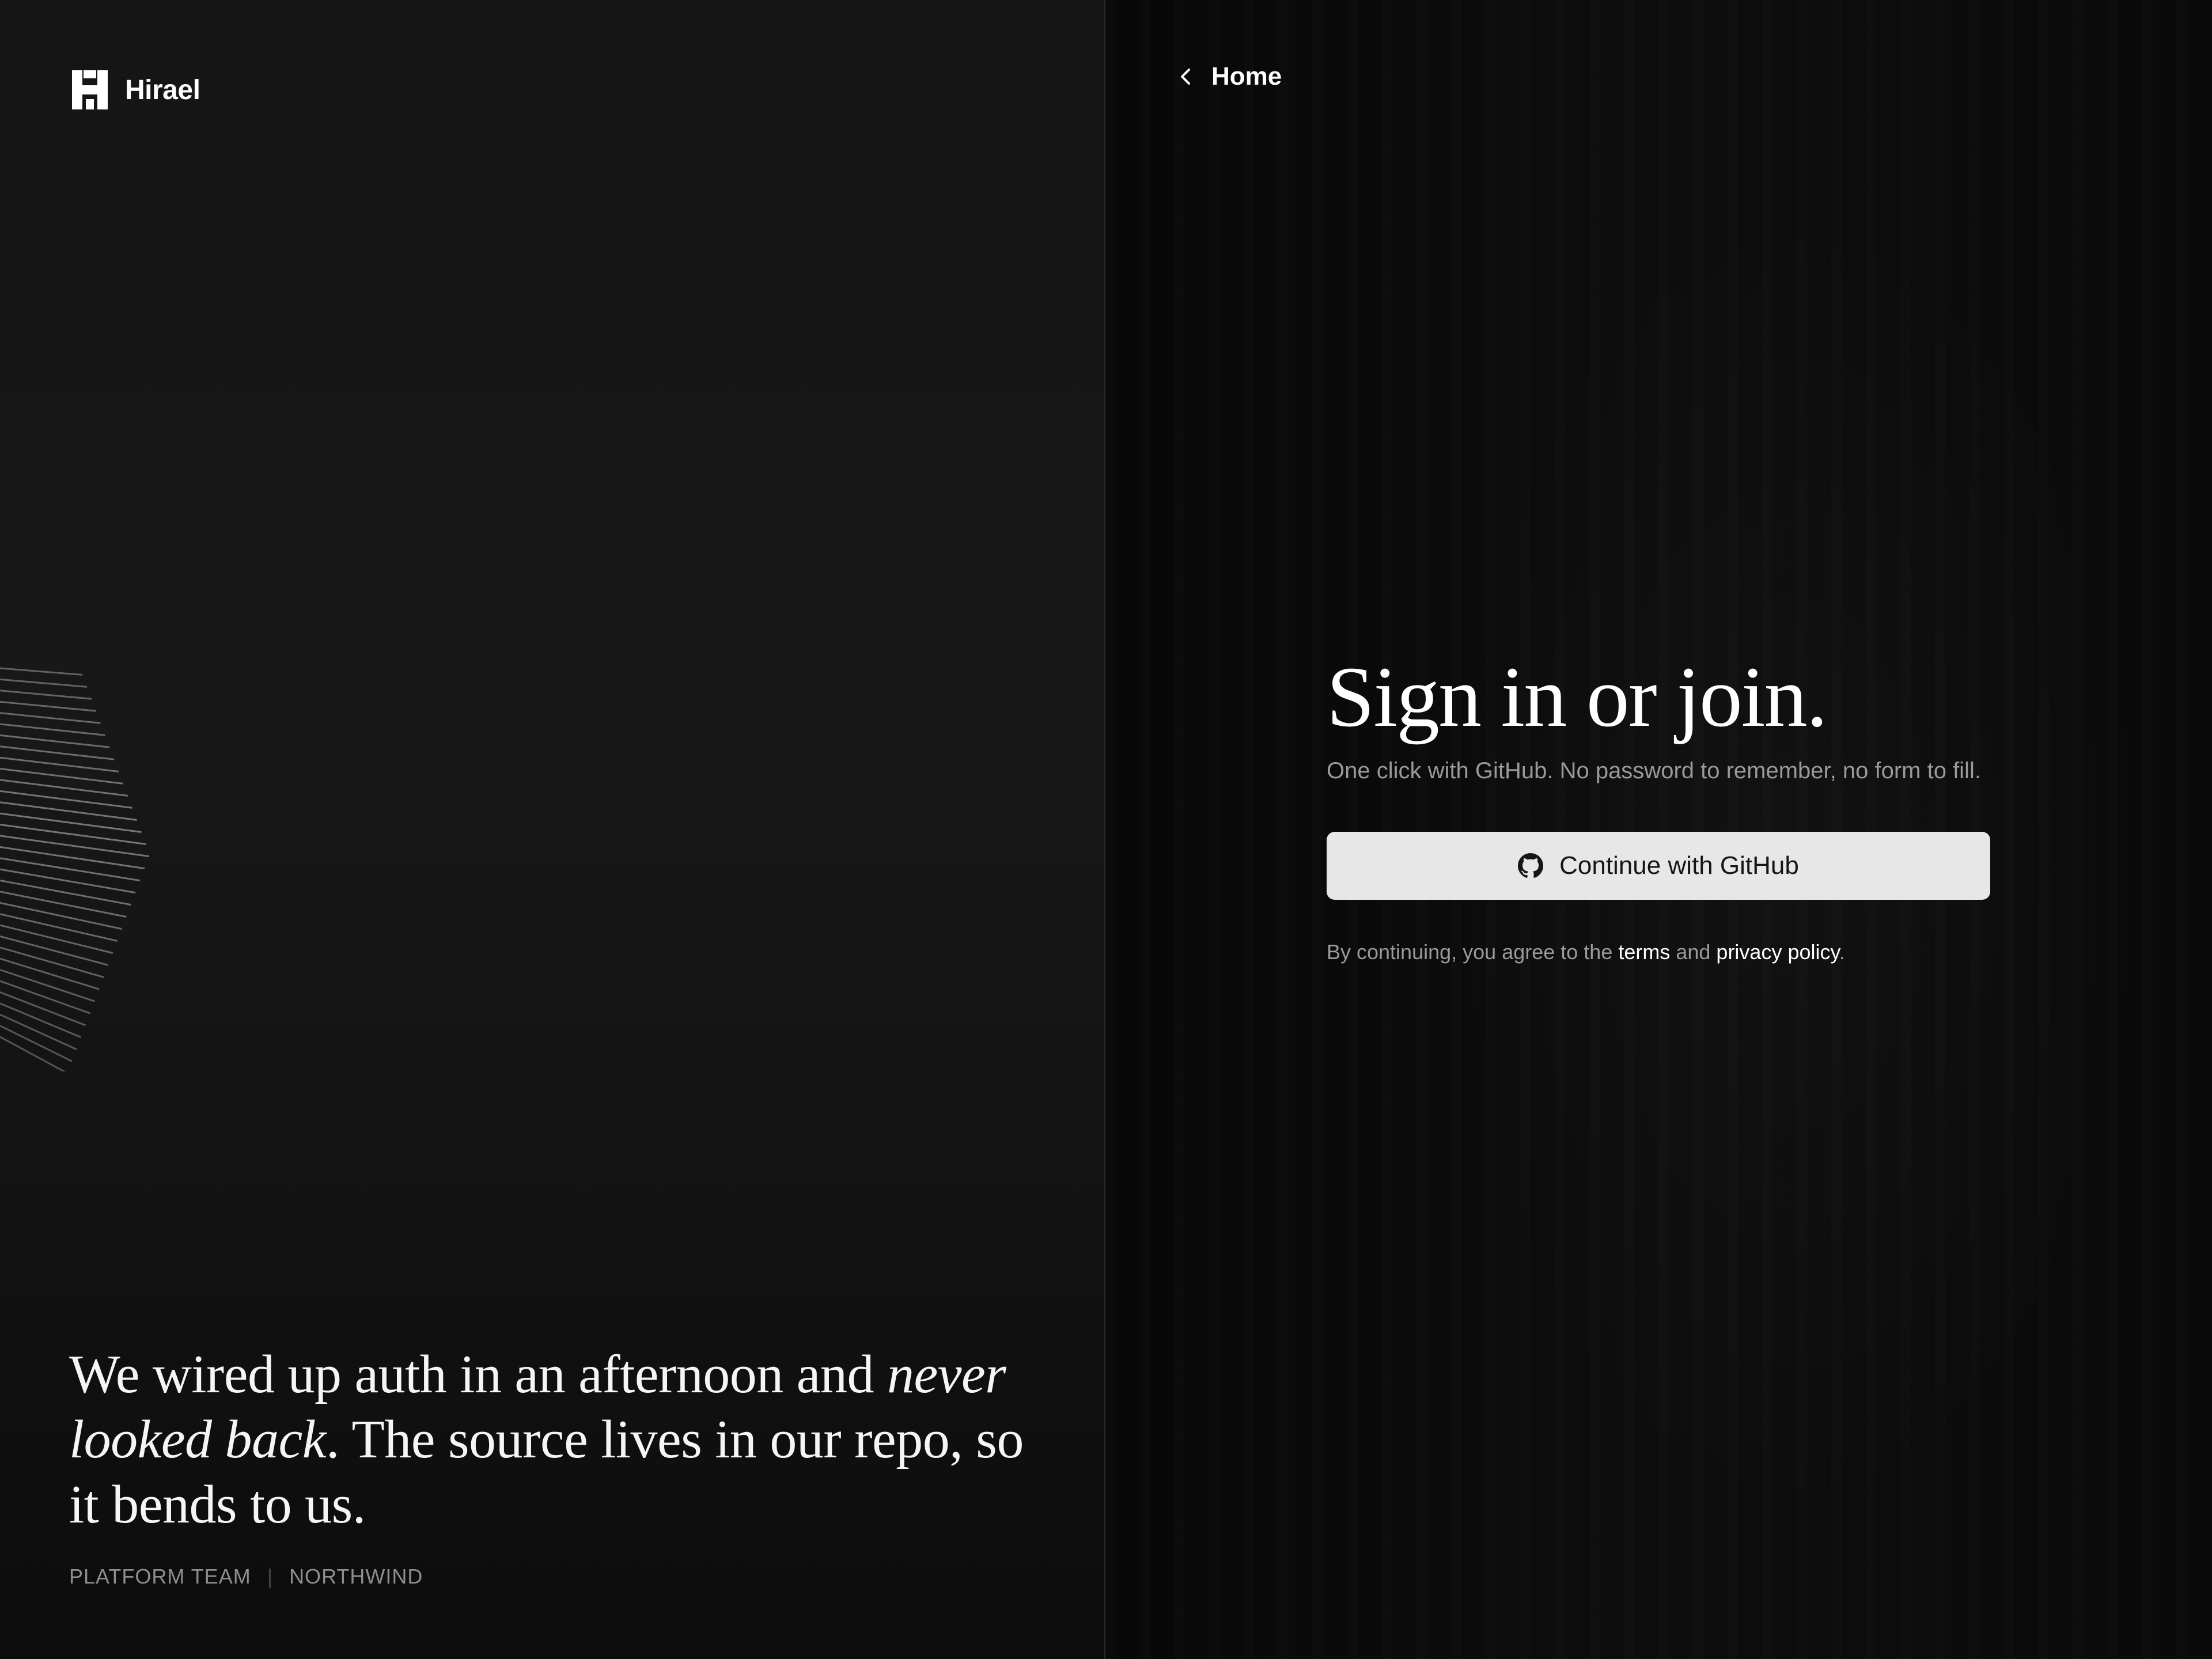 The height and width of the screenshot is (1659, 2212). I want to click on testimonial-attribution: PLATFORM TEAM | NORTHWIND, so click(246, 1577).